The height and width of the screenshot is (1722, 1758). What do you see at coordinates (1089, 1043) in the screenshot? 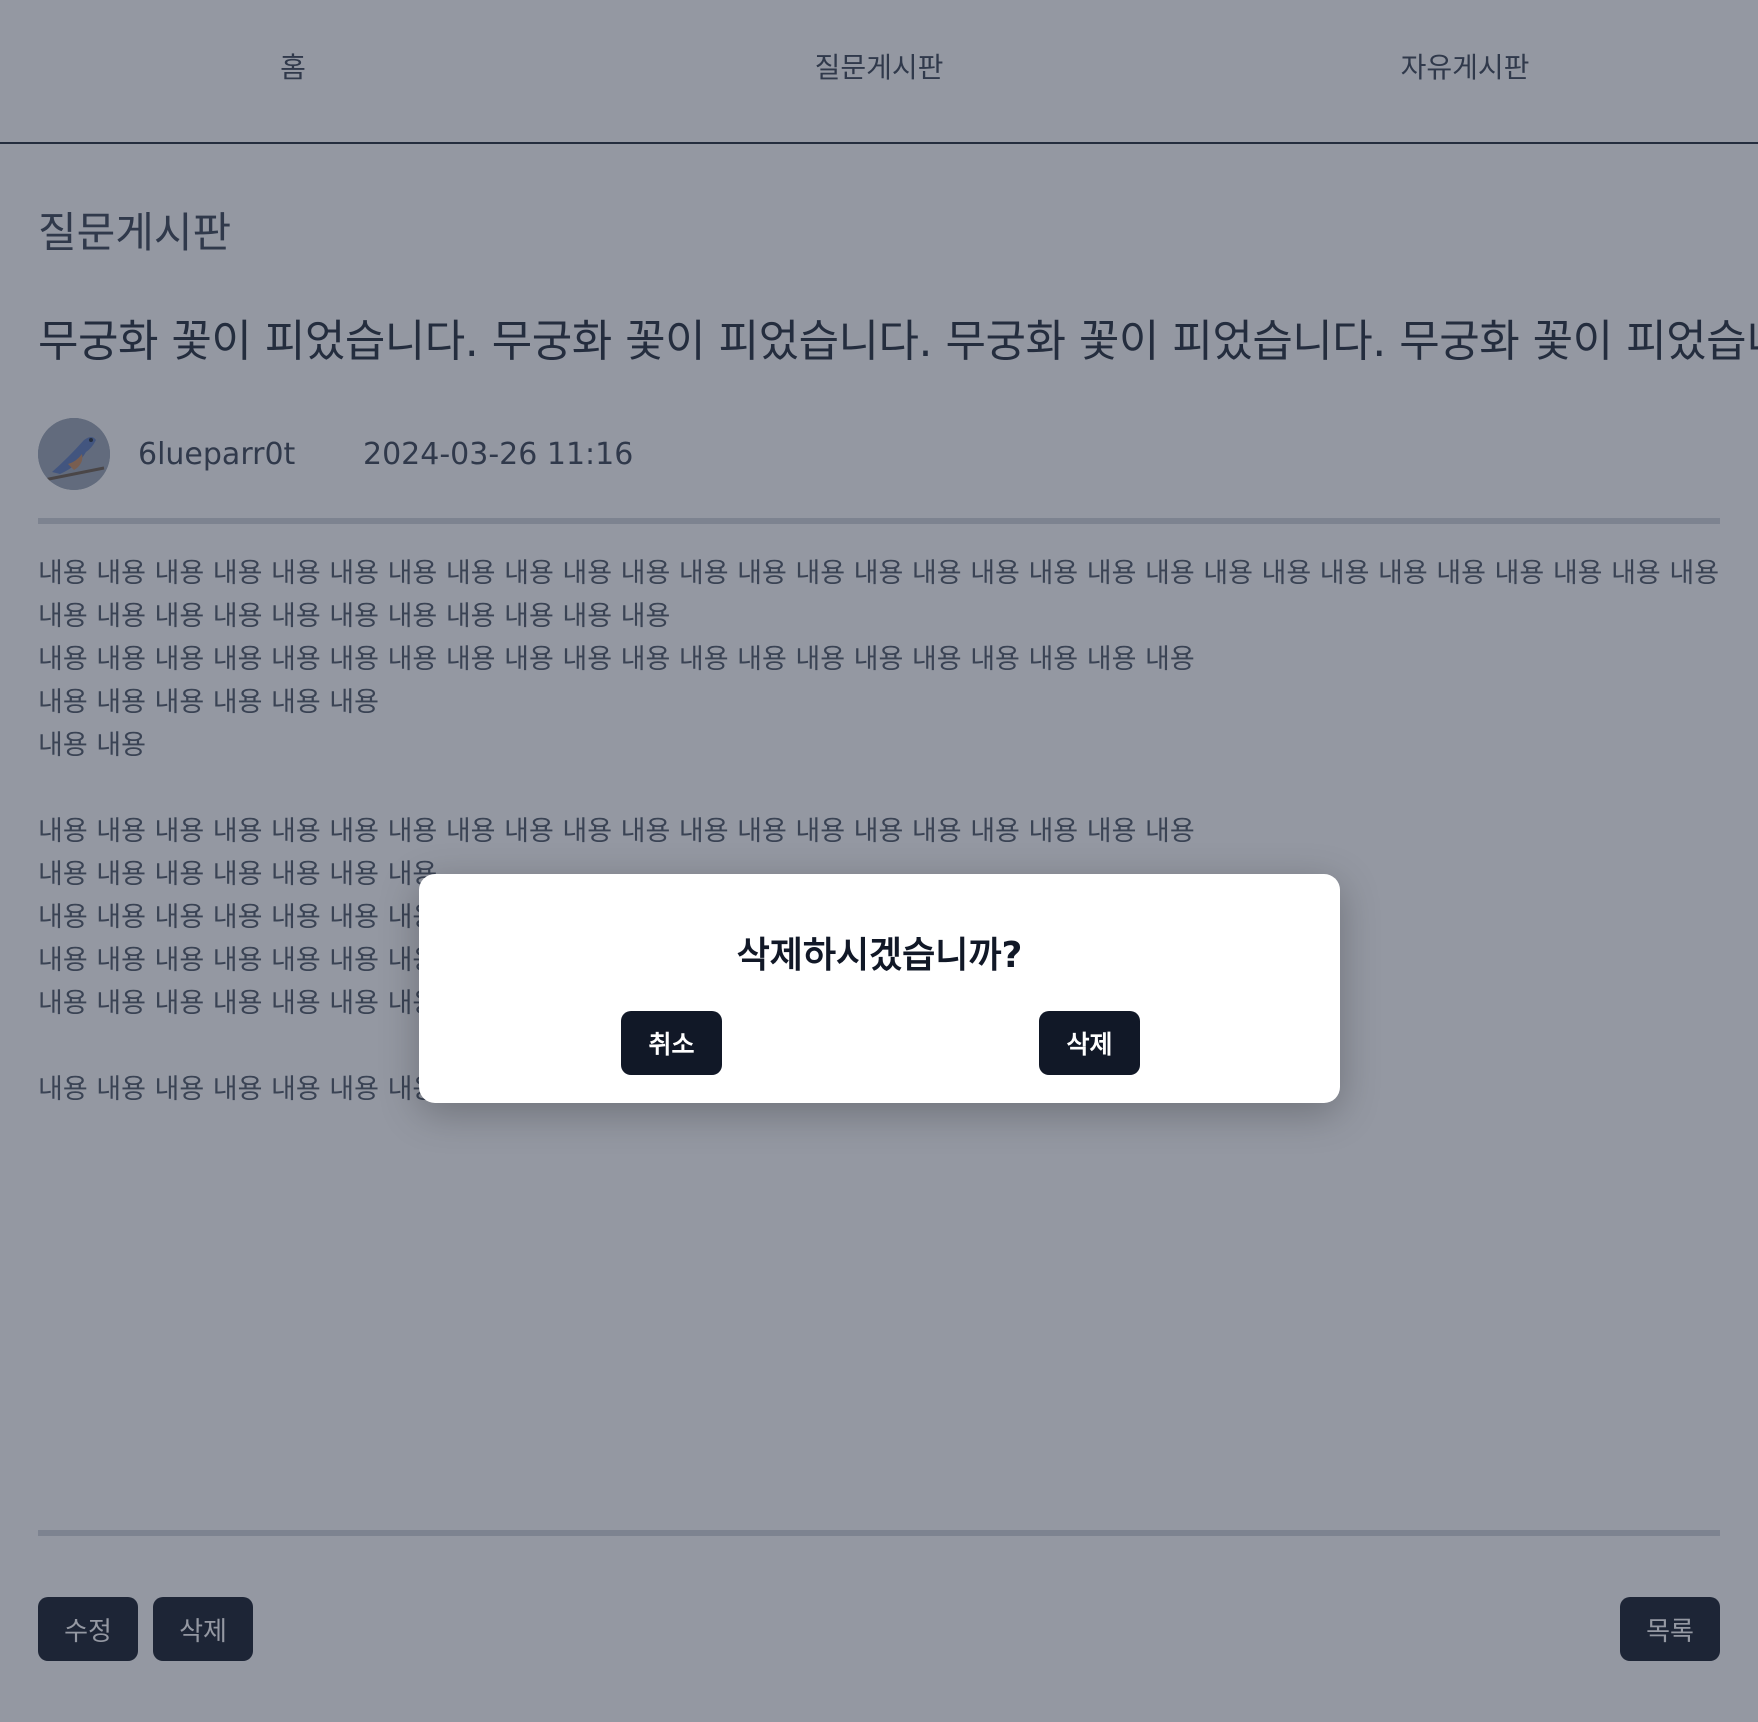
I see `modal-confirm-delete-button: 삭제` at bounding box center [1089, 1043].